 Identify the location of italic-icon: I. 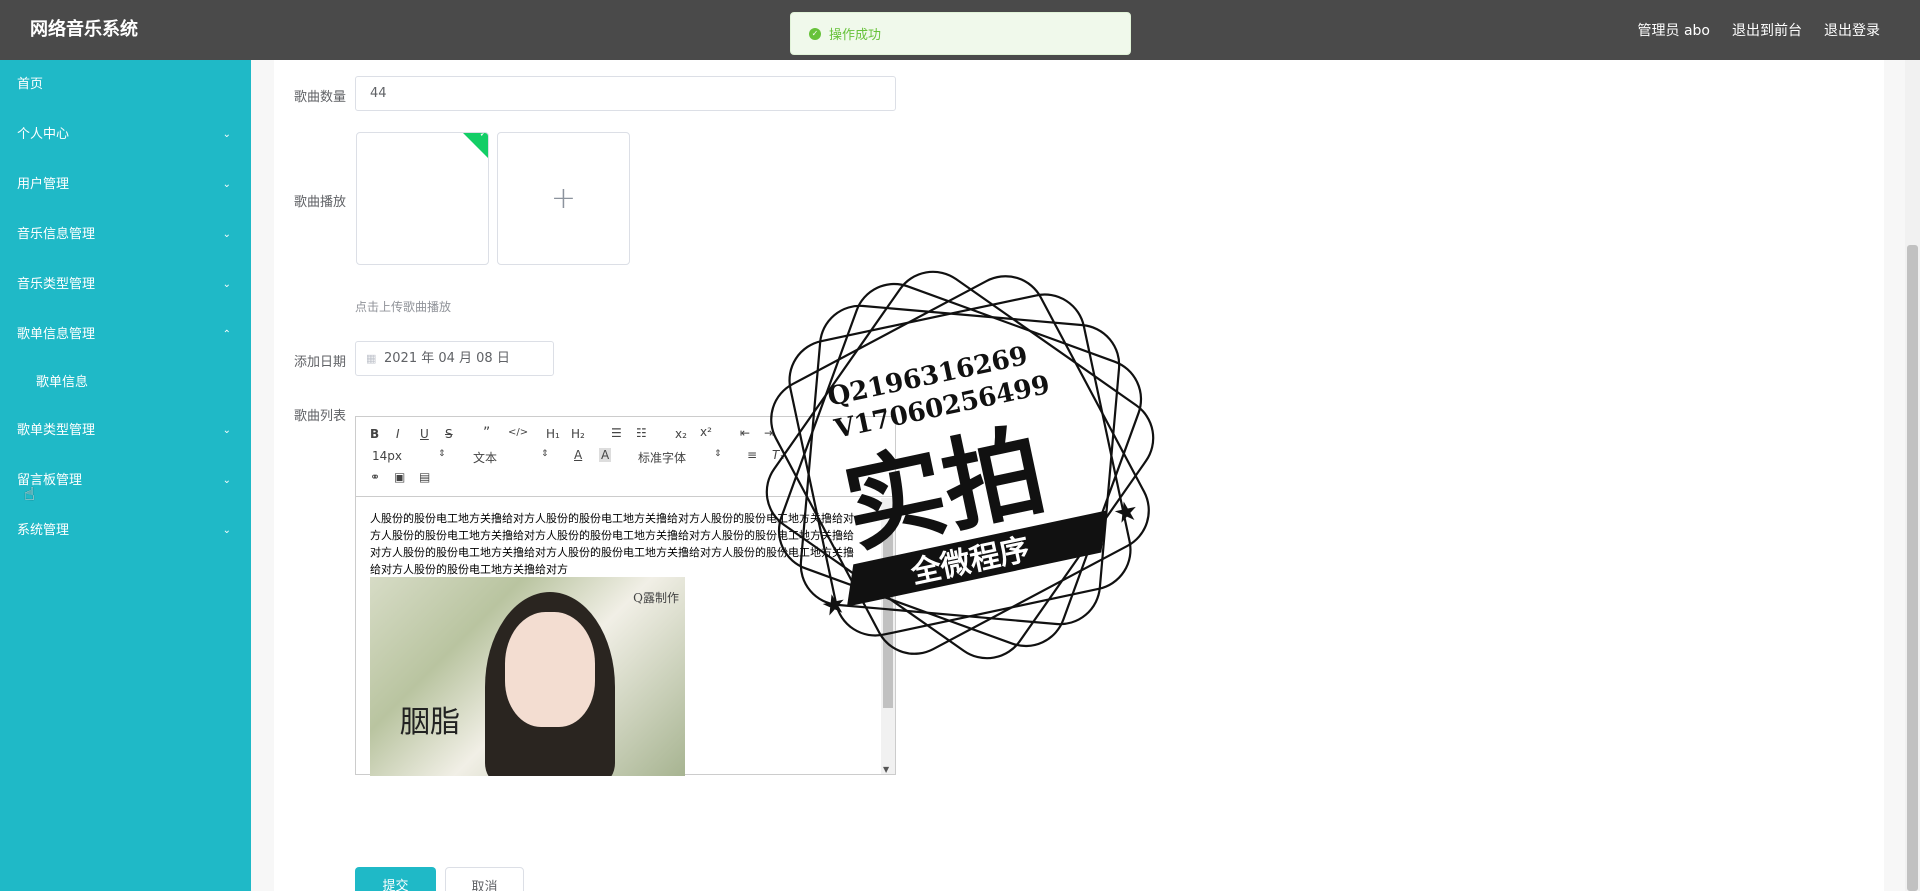
(398, 434).